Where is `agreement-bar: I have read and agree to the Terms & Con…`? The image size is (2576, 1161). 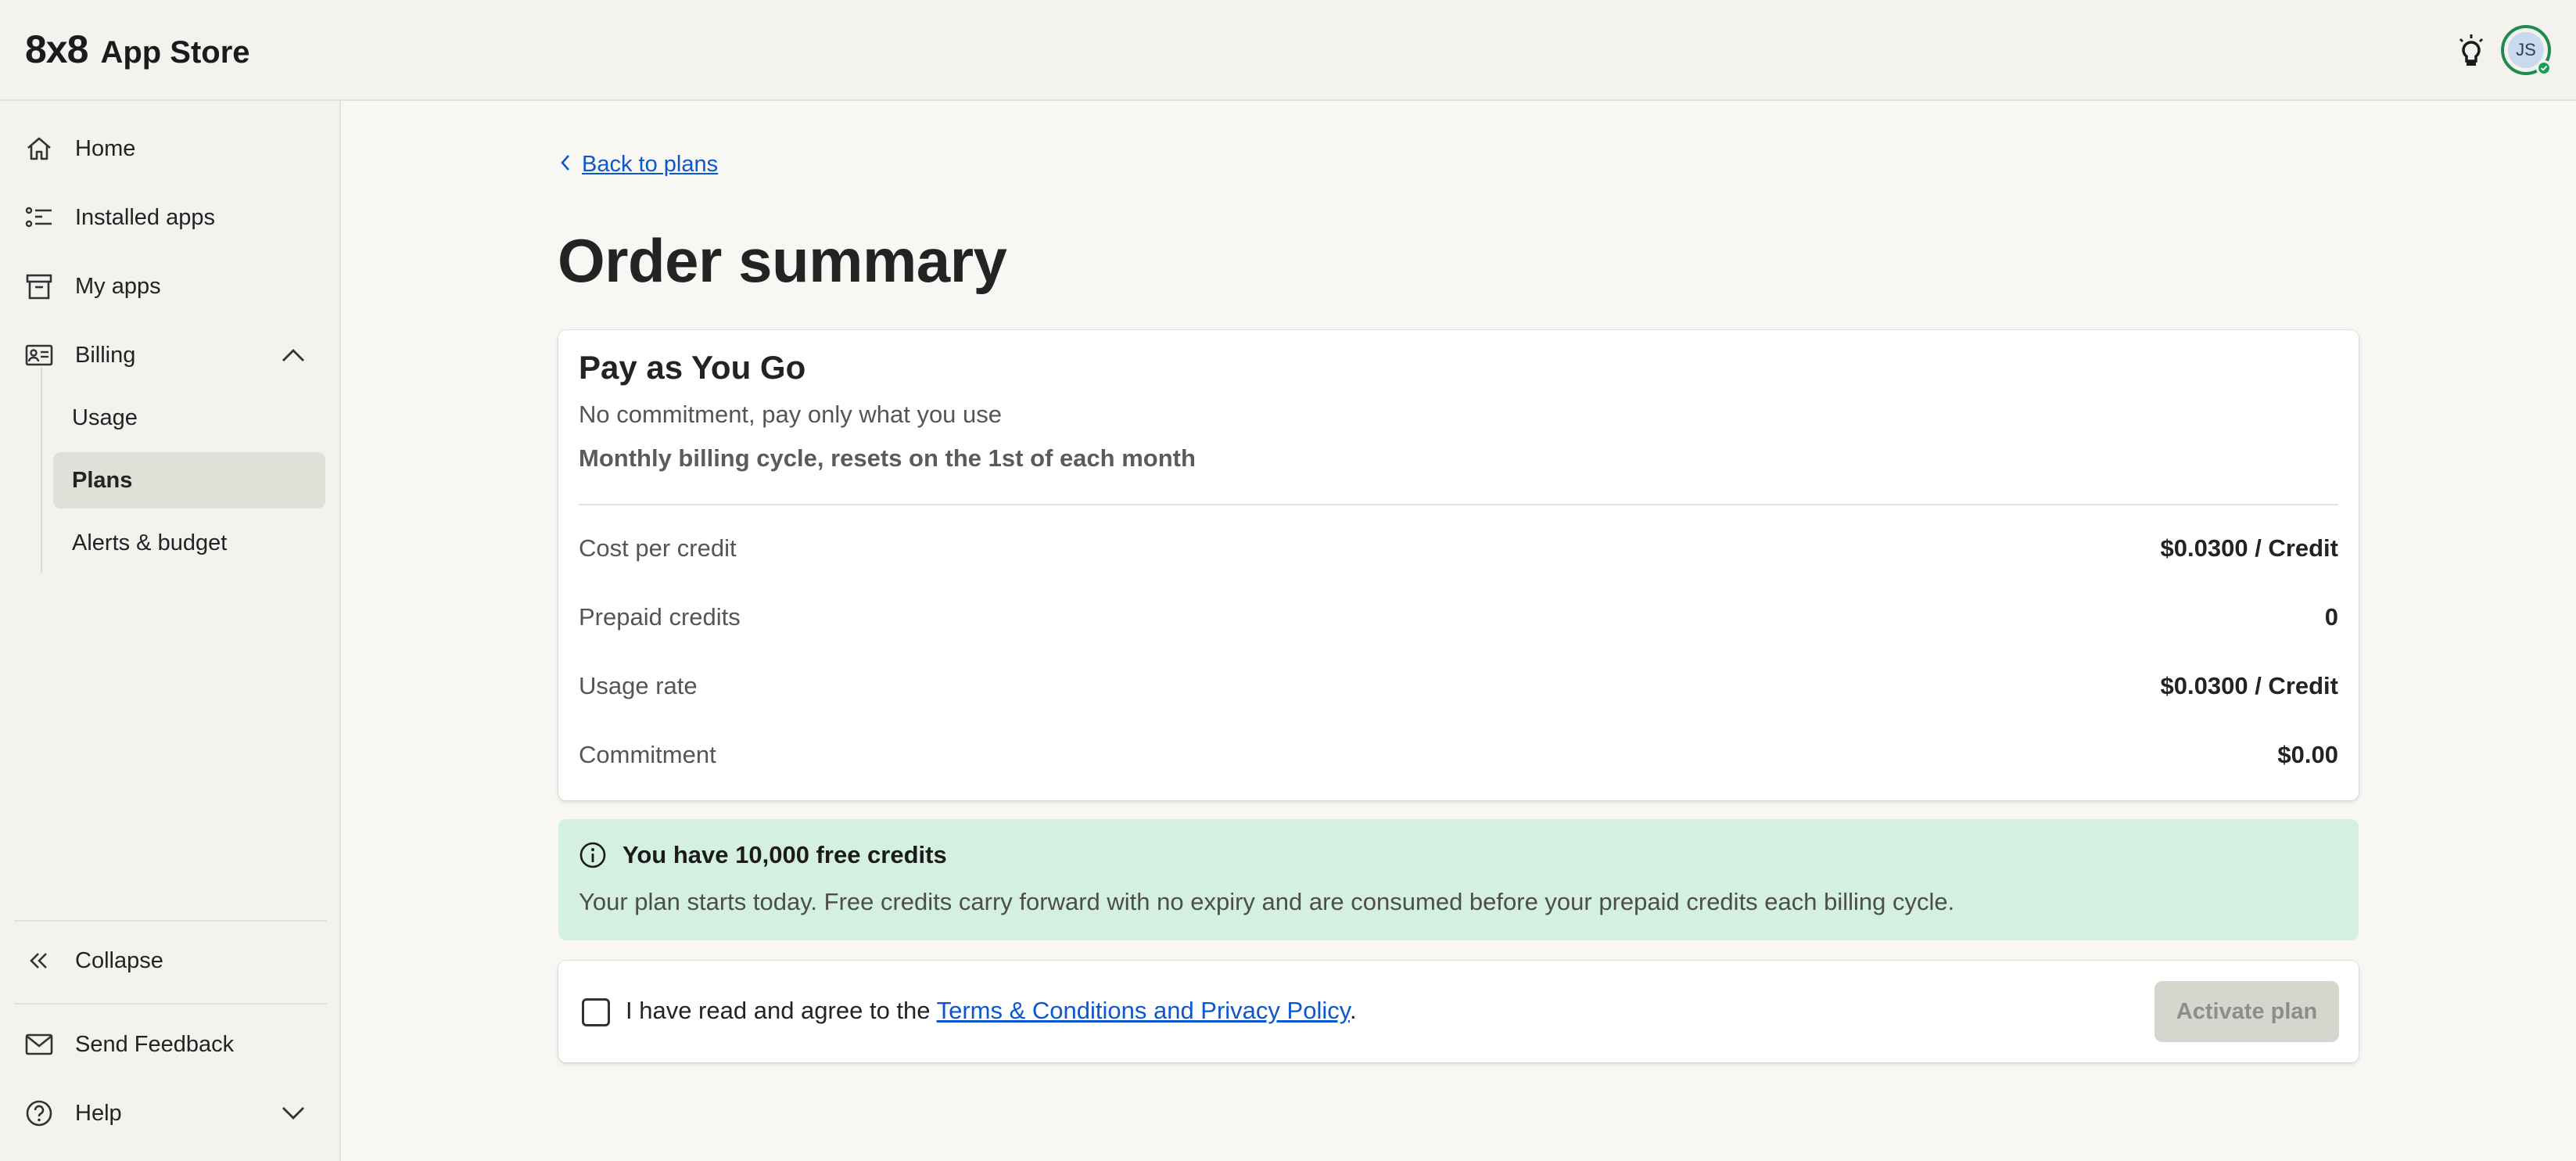
agreement-bar: I have read and agree to the Terms & Con… is located at coordinates (1458, 1012).